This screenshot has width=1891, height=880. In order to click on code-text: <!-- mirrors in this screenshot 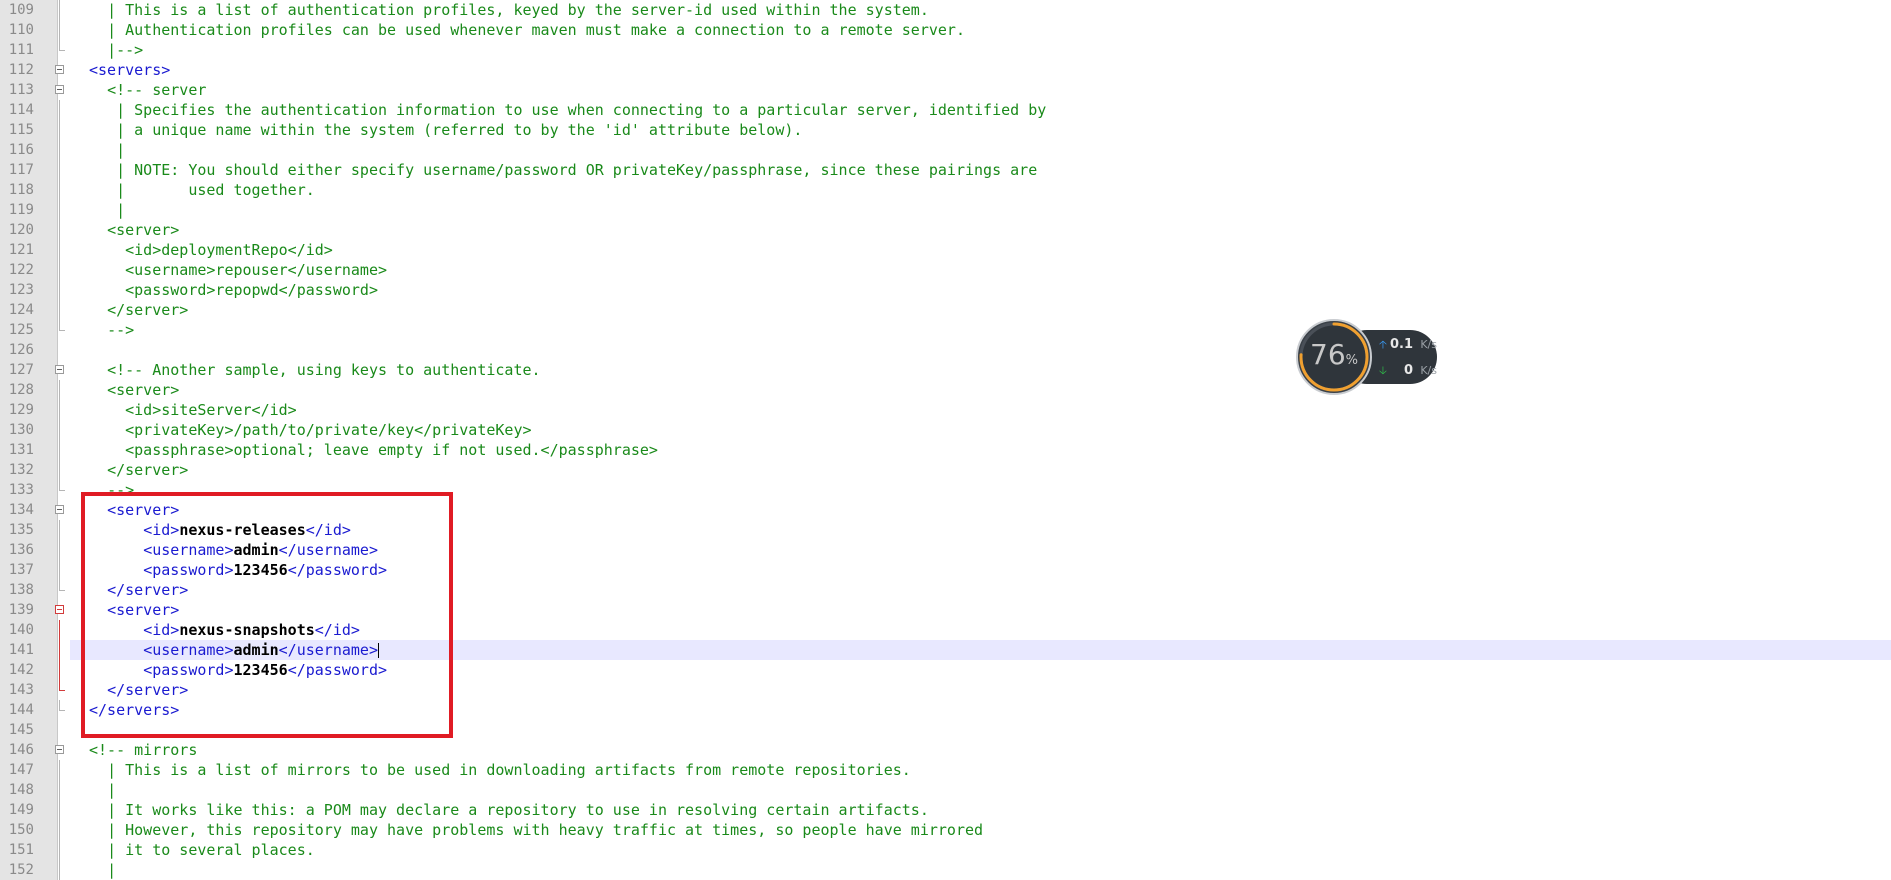, I will do `click(980, 750)`.